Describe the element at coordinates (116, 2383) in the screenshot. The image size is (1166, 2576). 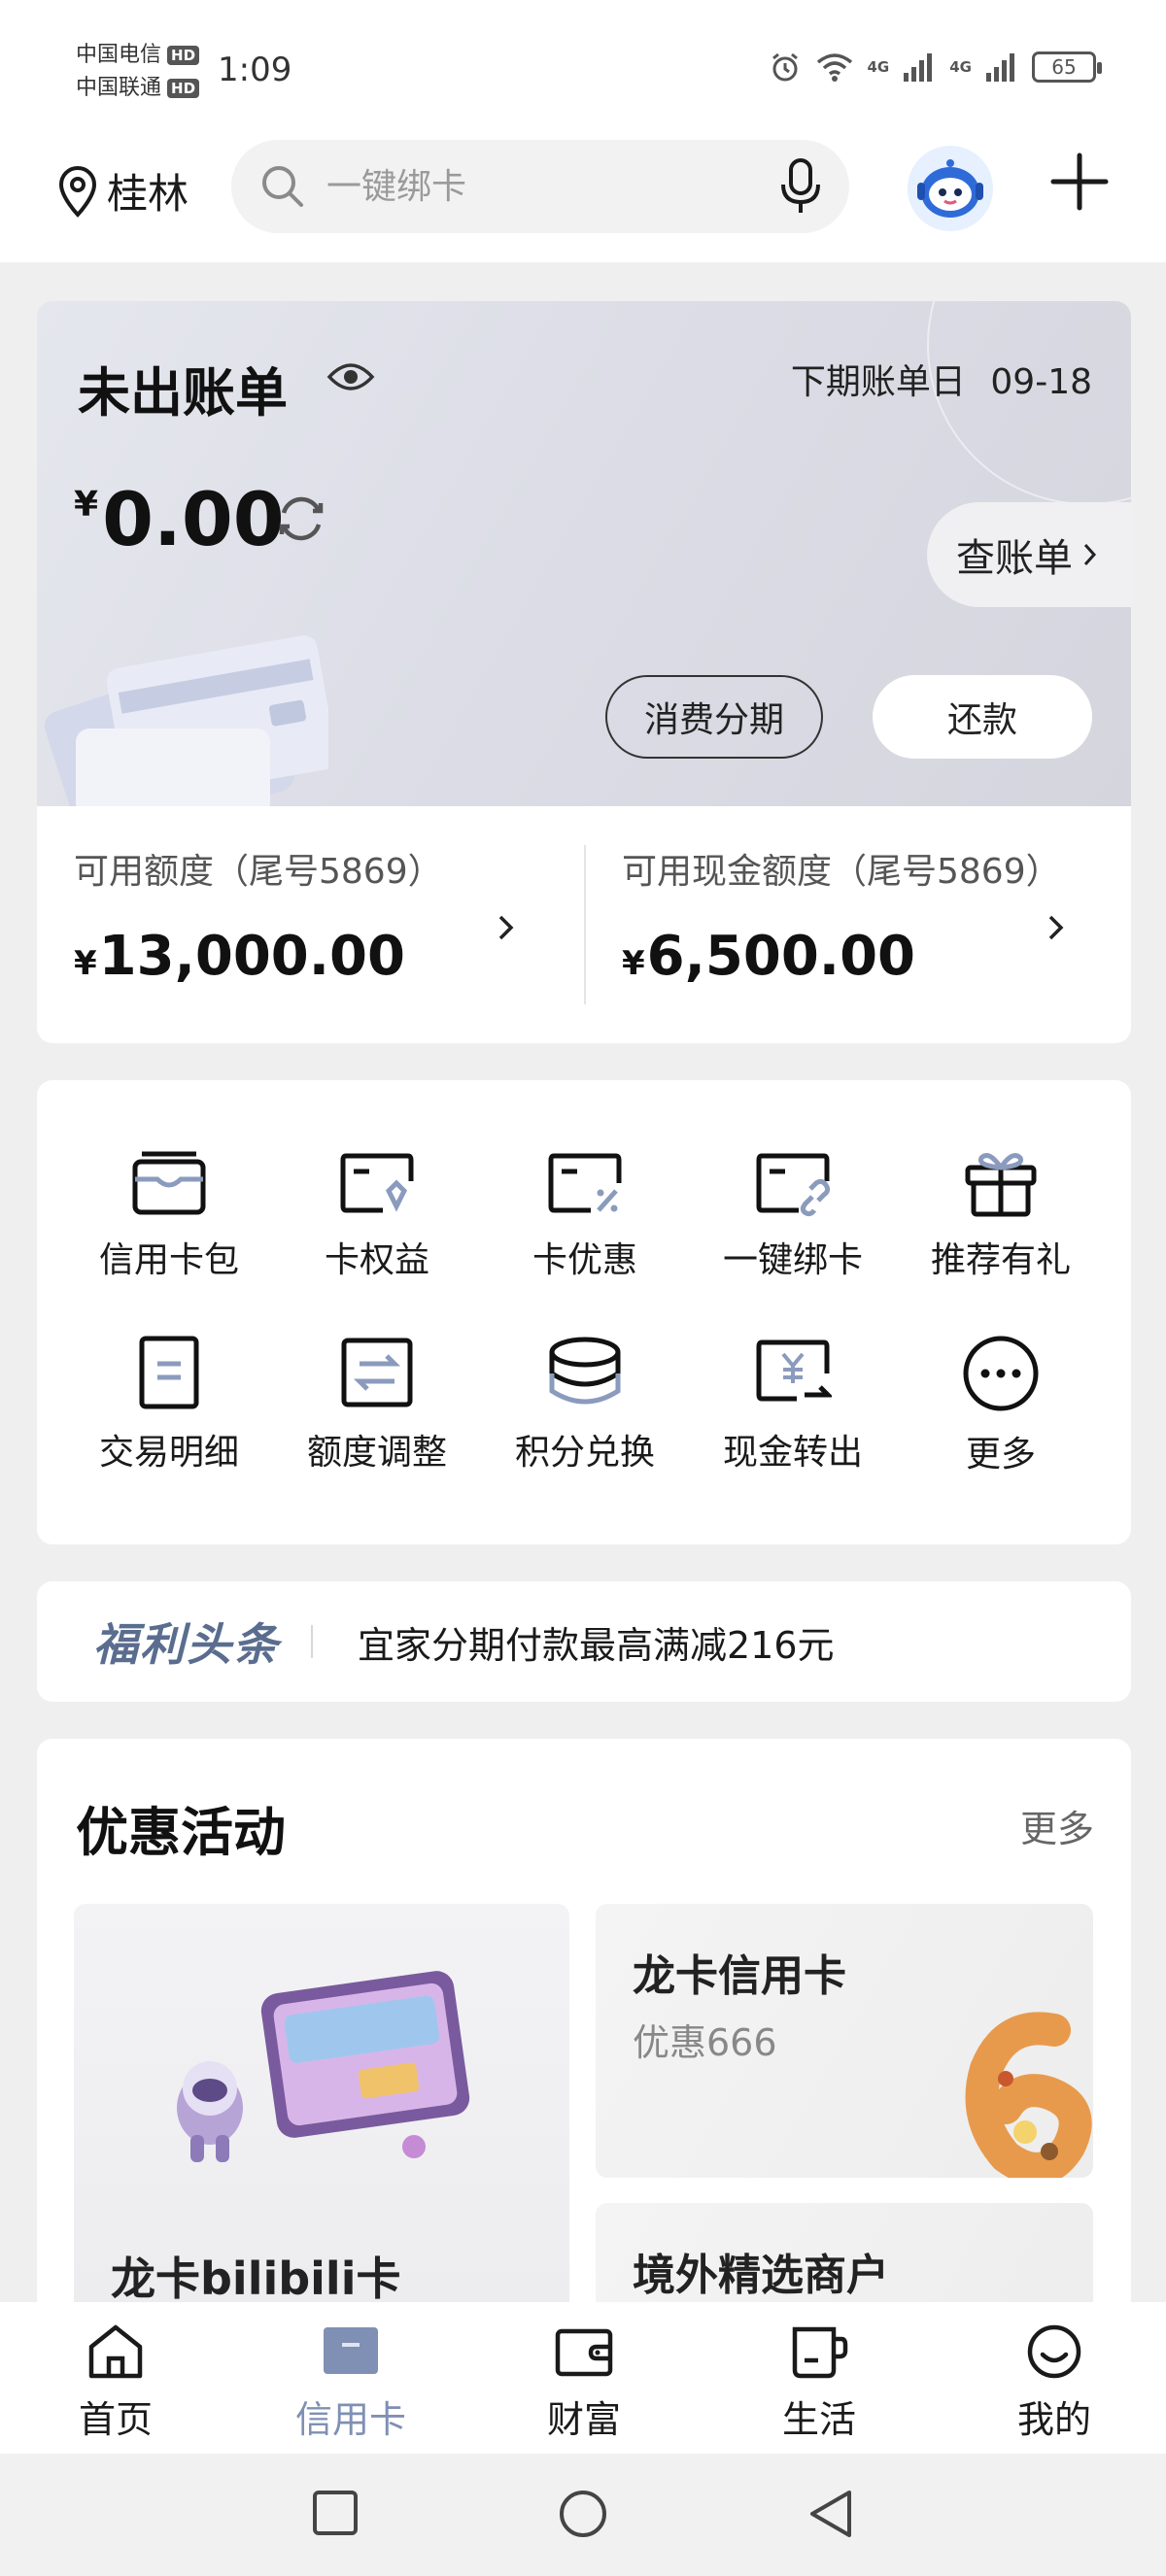
I see `nav-home: 首页` at that location.